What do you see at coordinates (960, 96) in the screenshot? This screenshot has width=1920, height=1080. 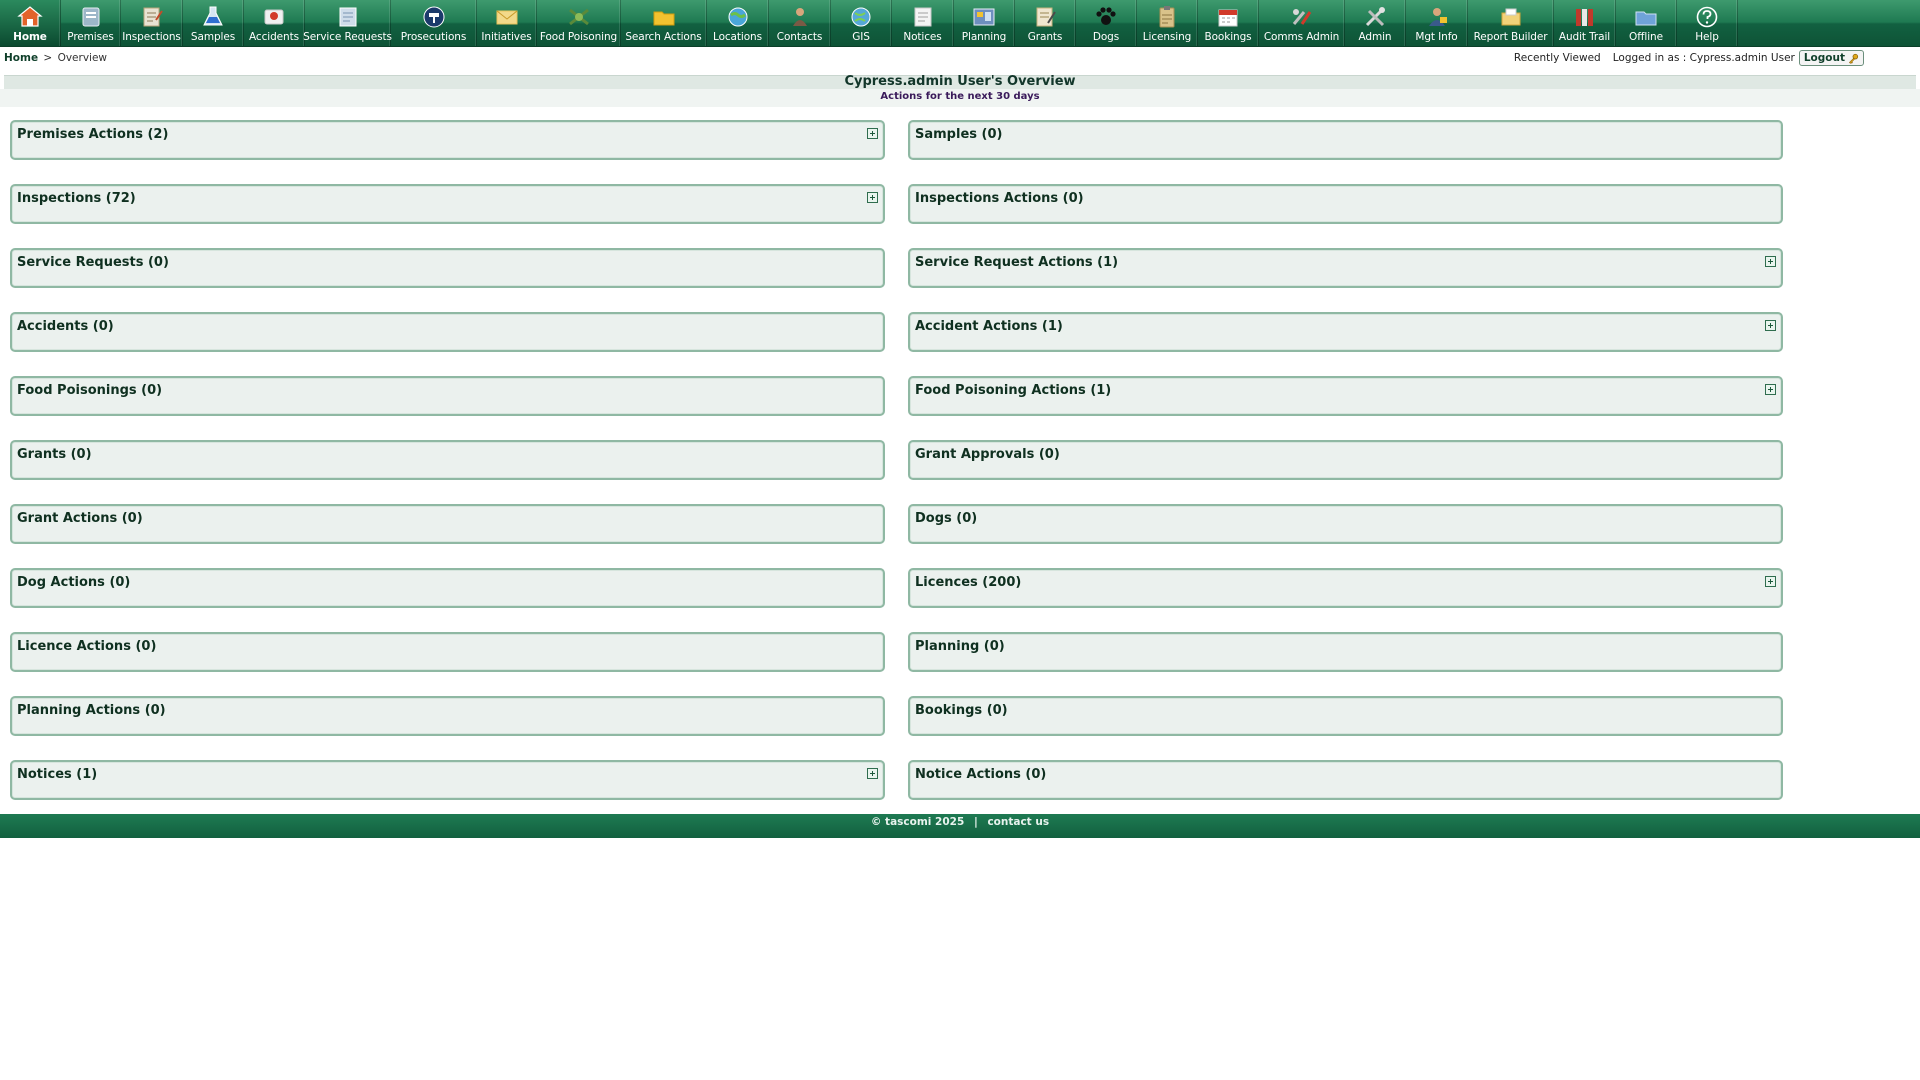 I see `page-subtitle: Actions for the next 30 days` at bounding box center [960, 96].